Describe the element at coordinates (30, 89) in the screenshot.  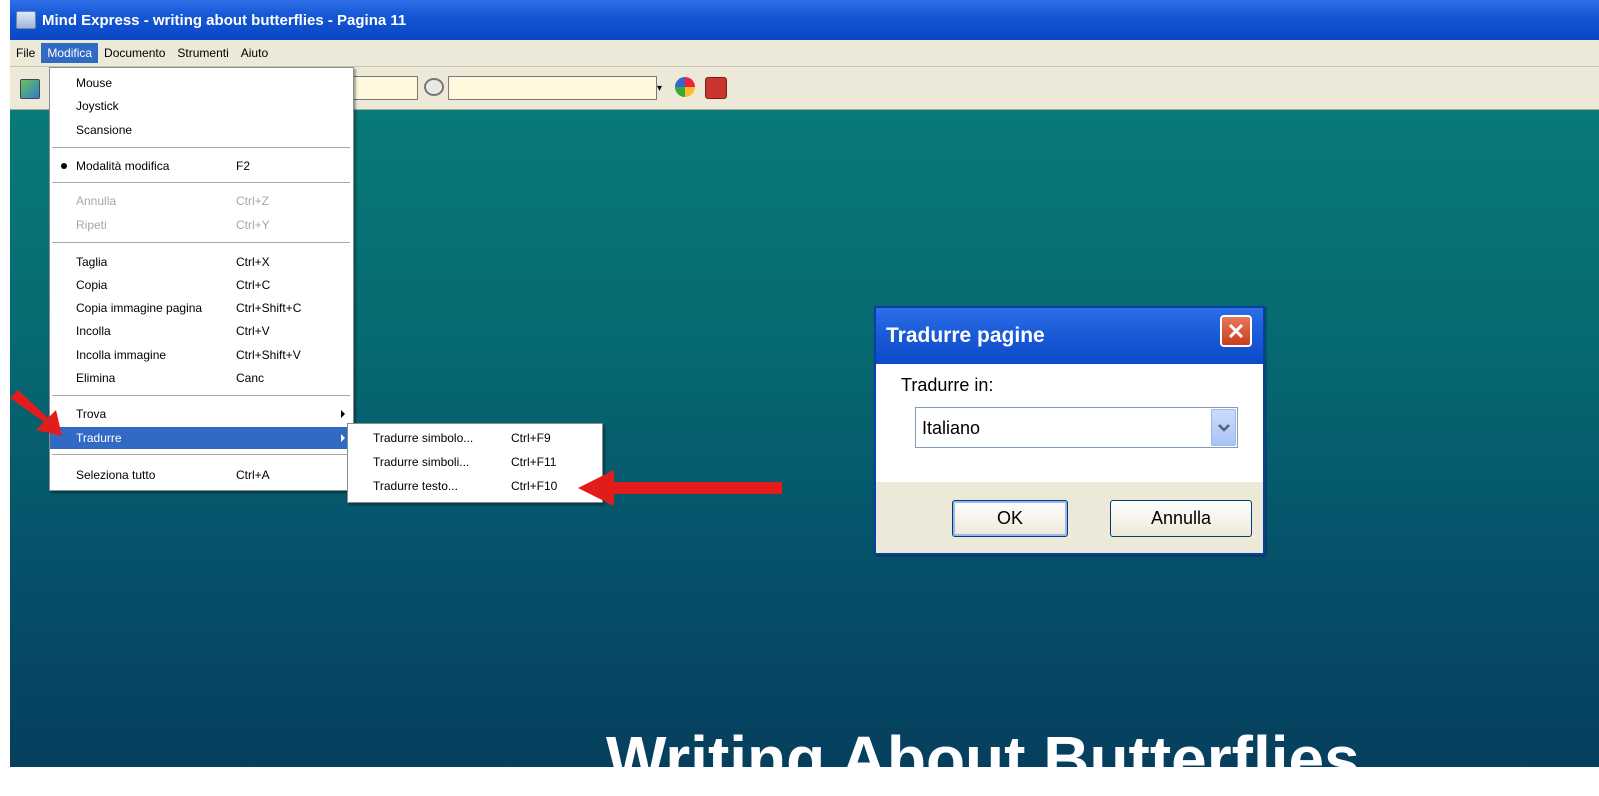
I see `page-icon` at that location.